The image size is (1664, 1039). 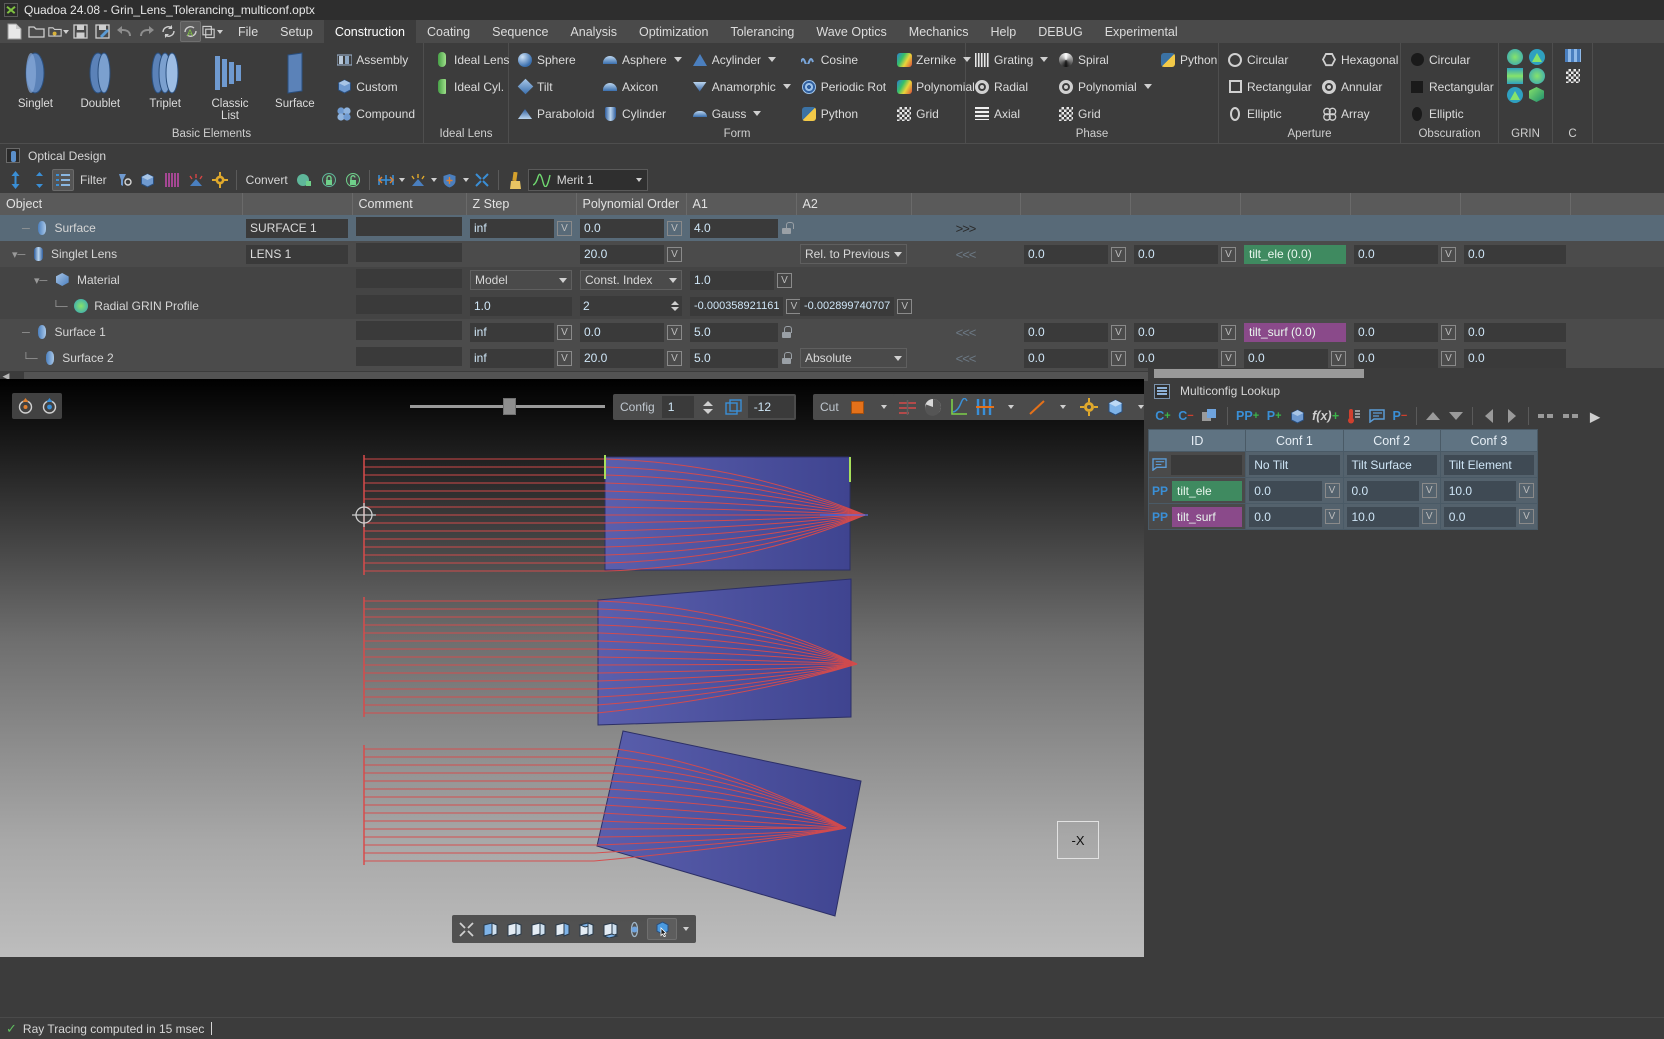 What do you see at coordinates (1456, 416) in the screenshot?
I see `move-row-down-button` at bounding box center [1456, 416].